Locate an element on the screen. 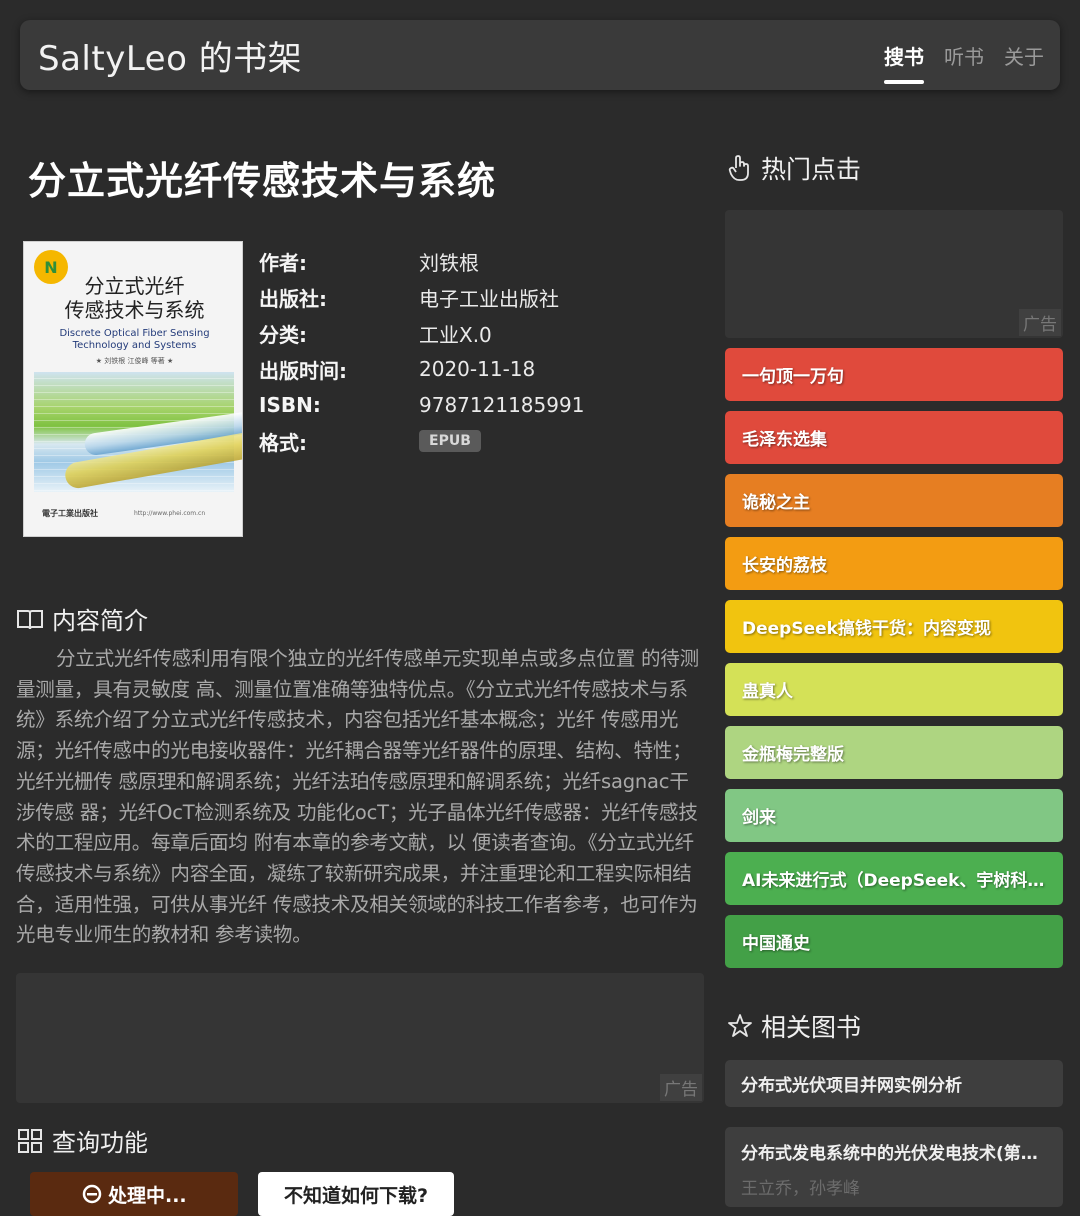 The height and width of the screenshot is (1216, 1080). meta-label: 出版时间: is located at coordinates (303, 370).